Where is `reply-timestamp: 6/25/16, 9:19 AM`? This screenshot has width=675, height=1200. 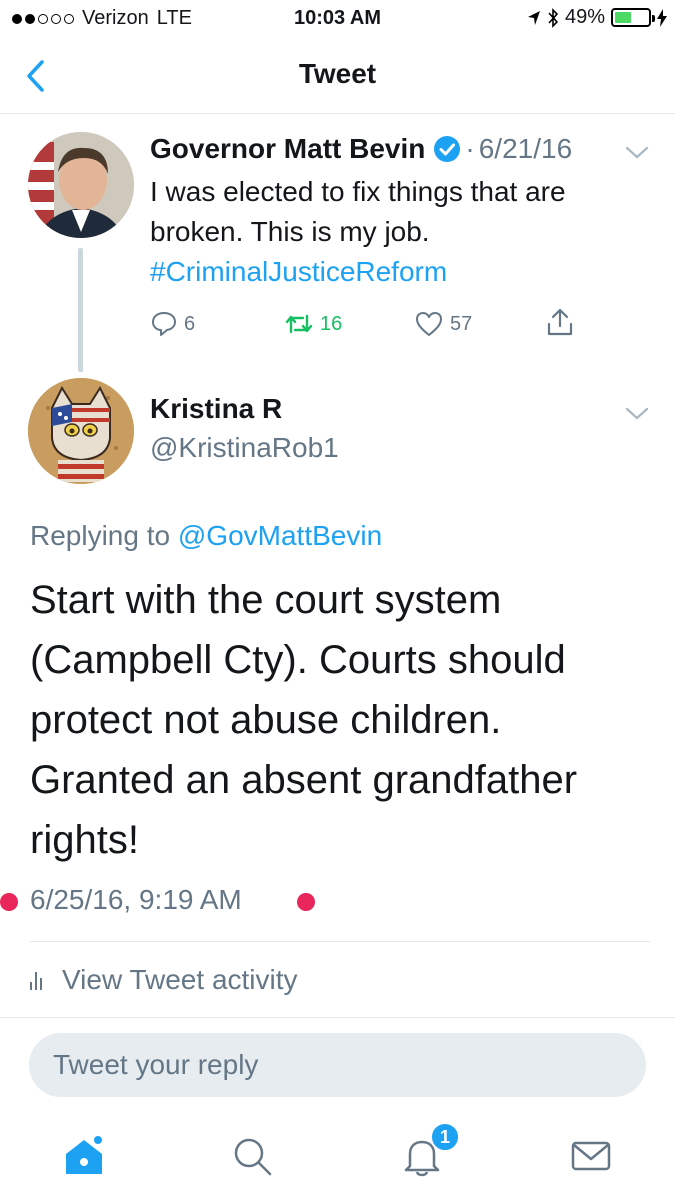 reply-timestamp: 6/25/16, 9:19 AM is located at coordinates (136, 899).